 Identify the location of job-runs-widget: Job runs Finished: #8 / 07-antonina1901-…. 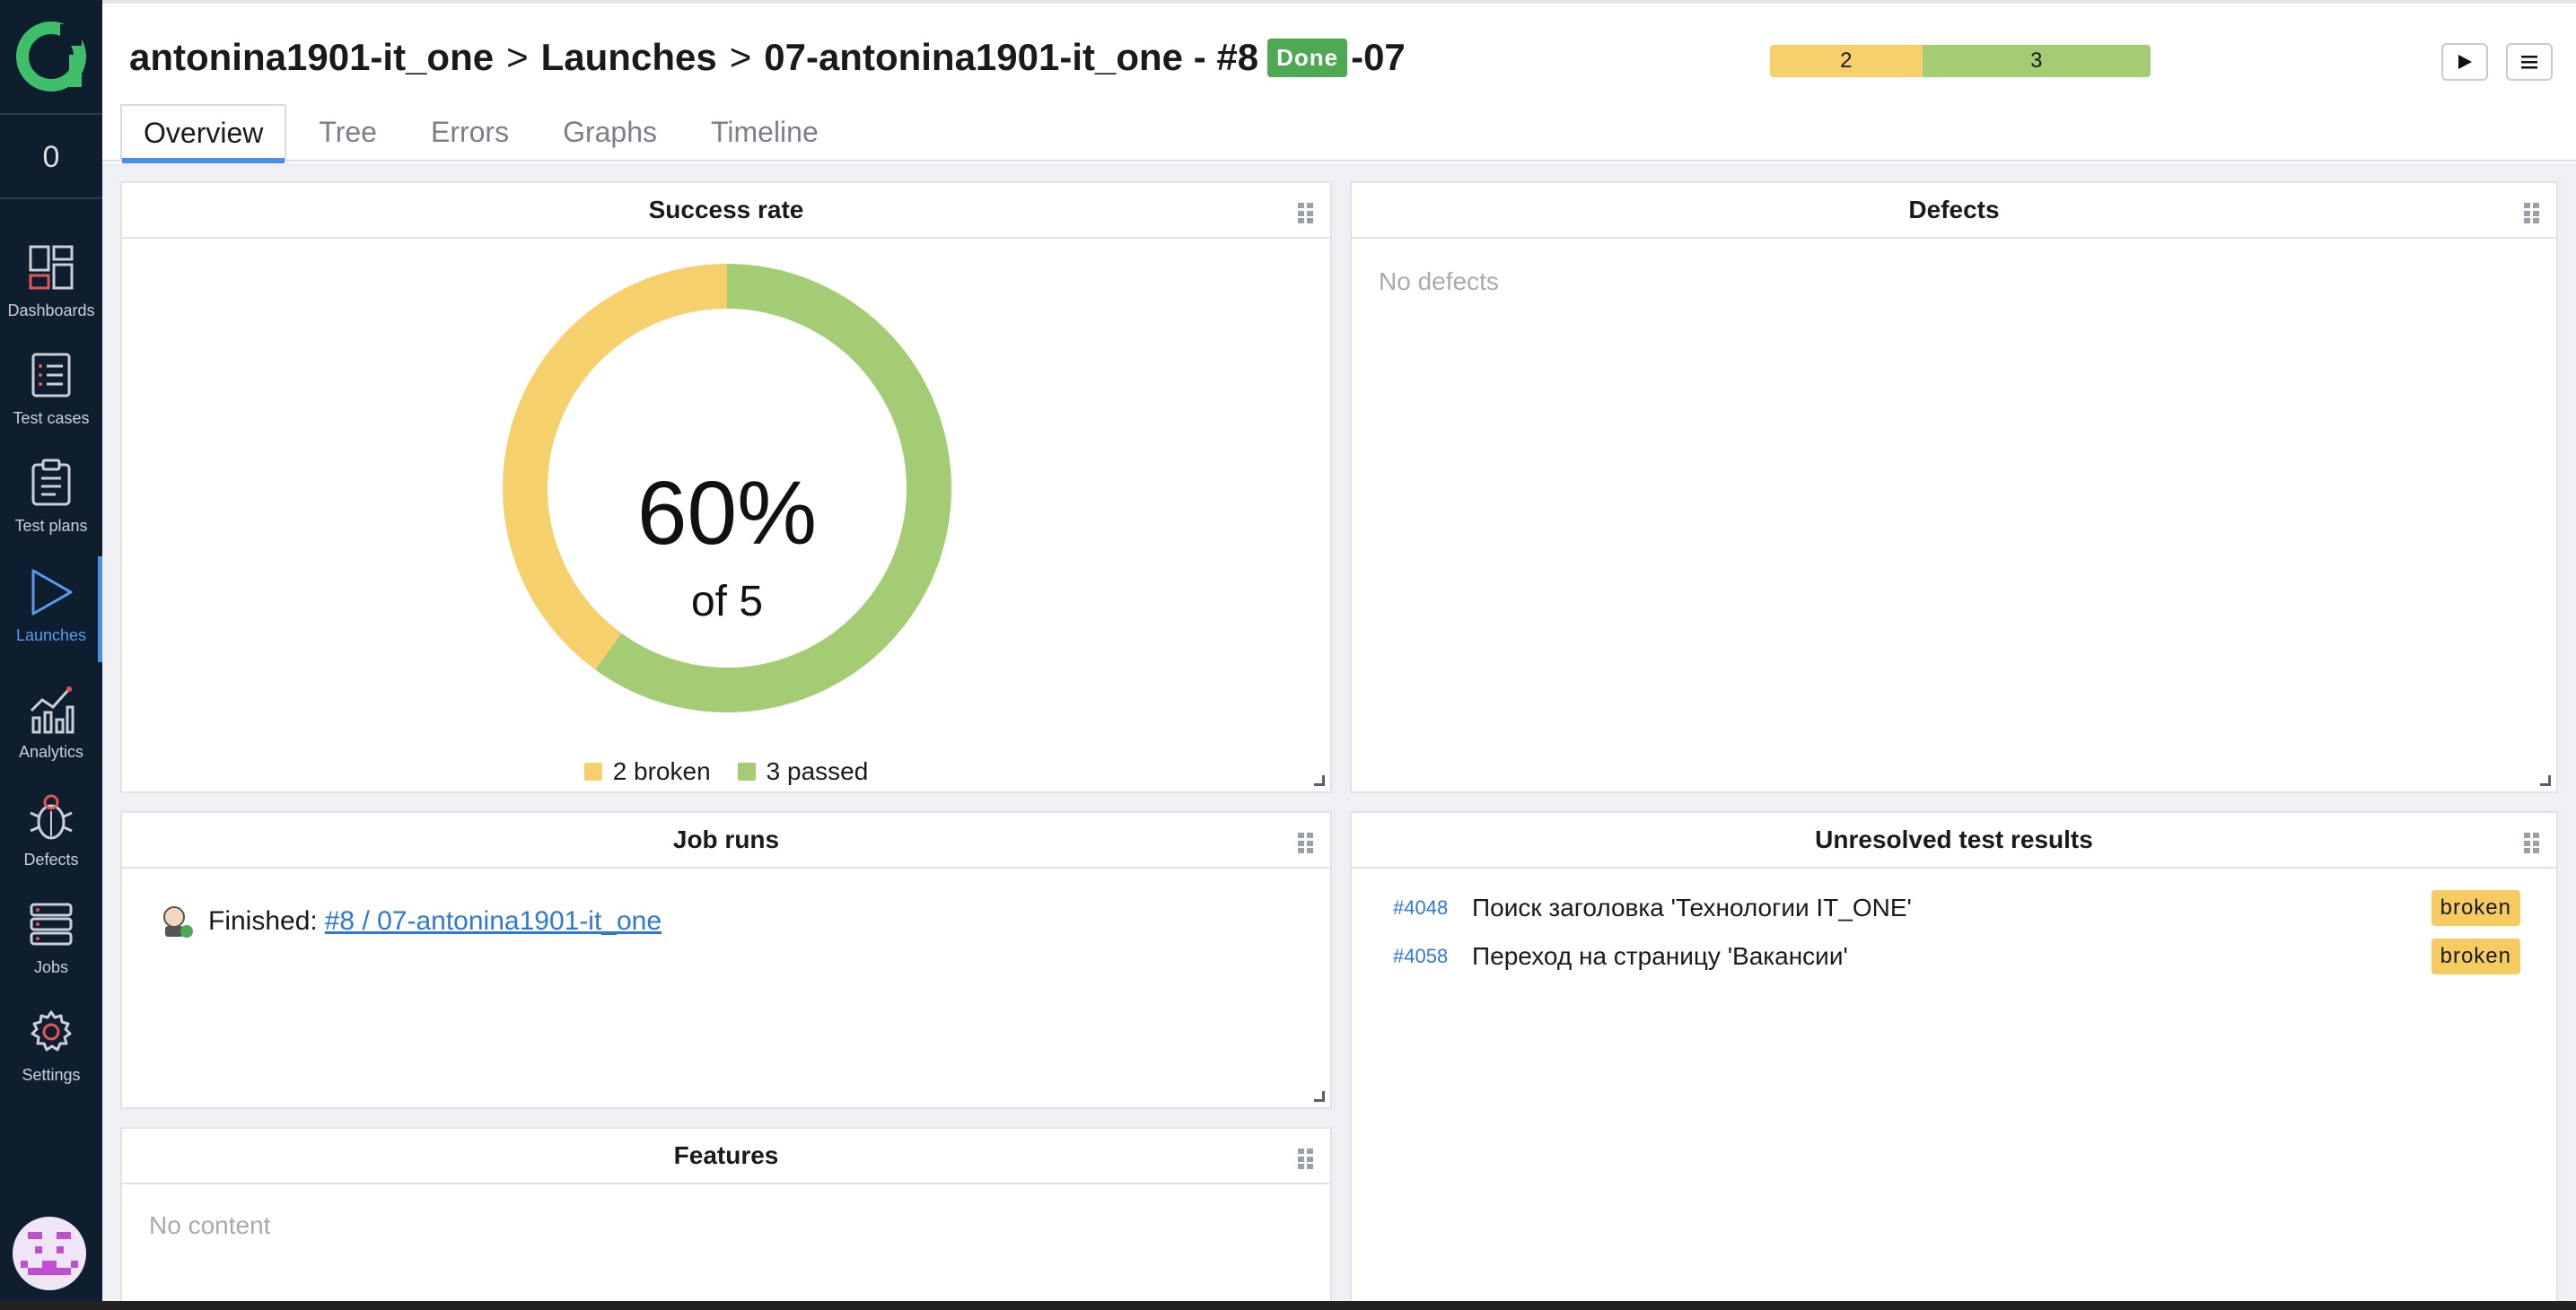
(726, 960).